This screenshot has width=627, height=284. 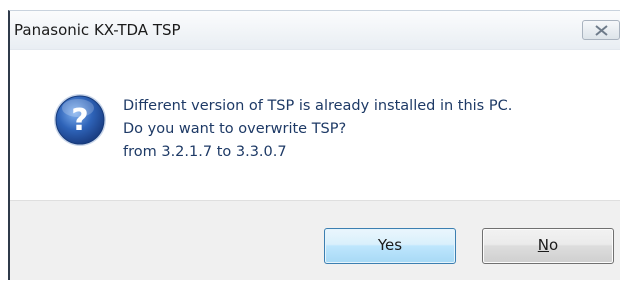 What do you see at coordinates (235, 129) in the screenshot?
I see `message-line-2: Do you want to overwrite TSP?` at bounding box center [235, 129].